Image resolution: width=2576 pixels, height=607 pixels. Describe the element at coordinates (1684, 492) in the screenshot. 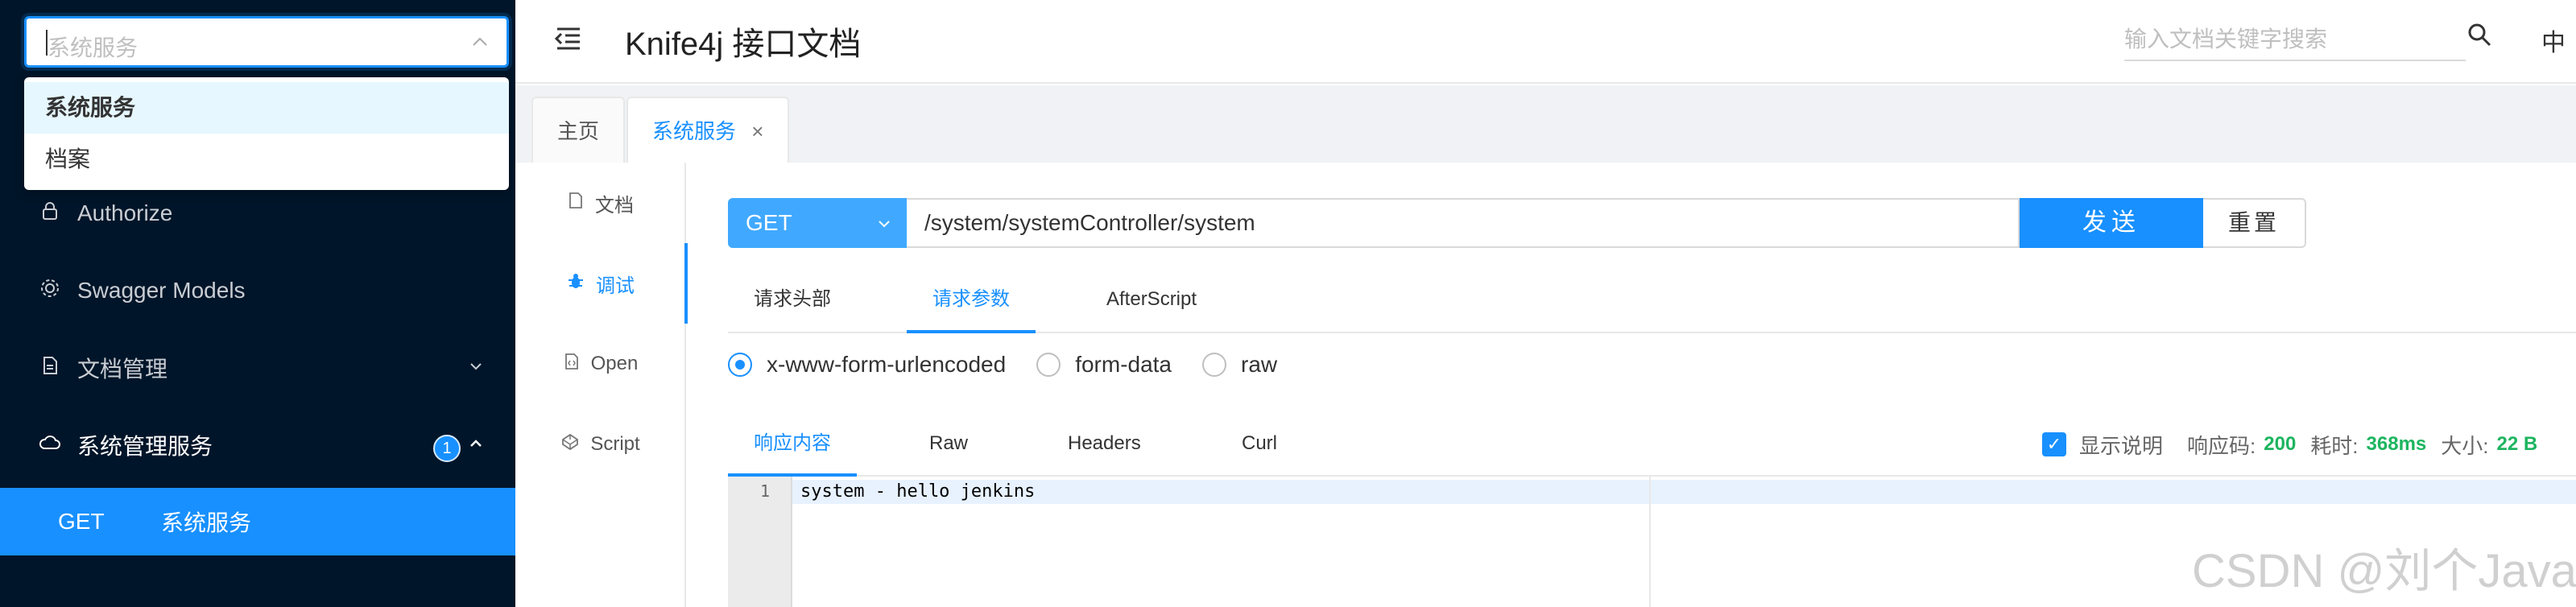

I see `active-line-highlight` at that location.